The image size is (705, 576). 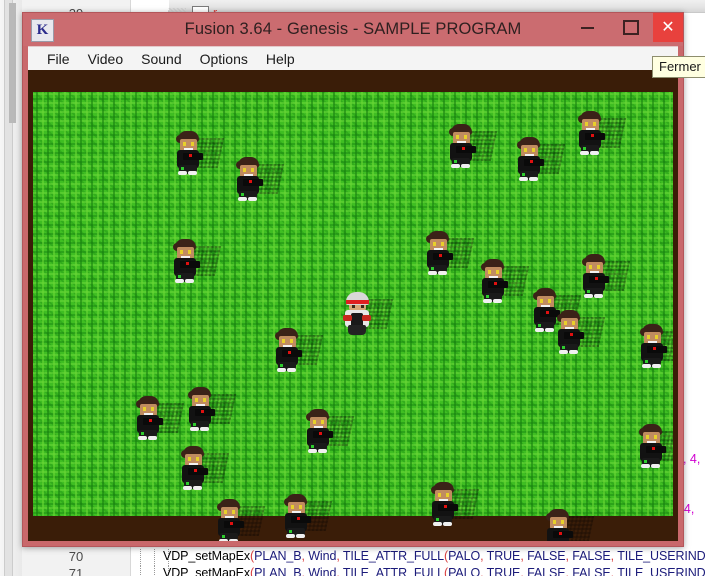 What do you see at coordinates (353, 58) in the screenshot?
I see `menu-bar: File Video Sound Options Help` at bounding box center [353, 58].